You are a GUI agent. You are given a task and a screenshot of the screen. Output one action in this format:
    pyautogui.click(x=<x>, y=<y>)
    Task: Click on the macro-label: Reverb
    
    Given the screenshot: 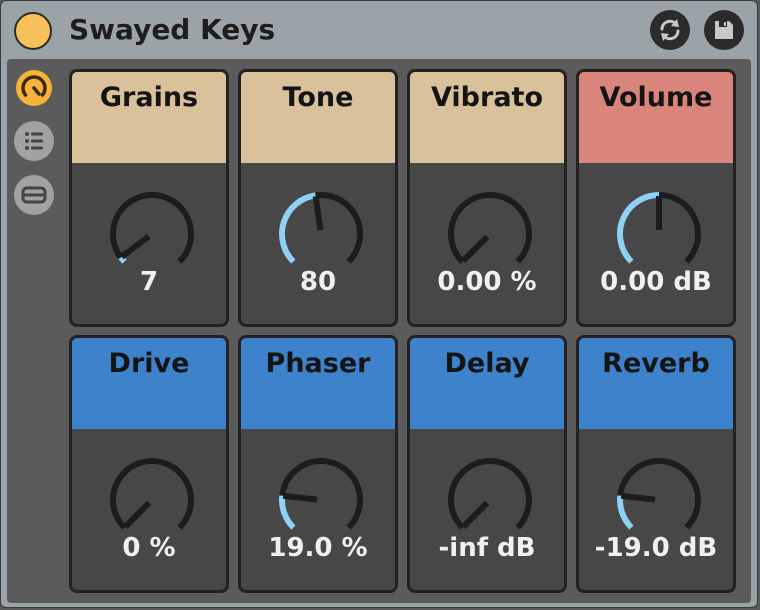 What is the action you would take?
    pyautogui.click(x=656, y=383)
    